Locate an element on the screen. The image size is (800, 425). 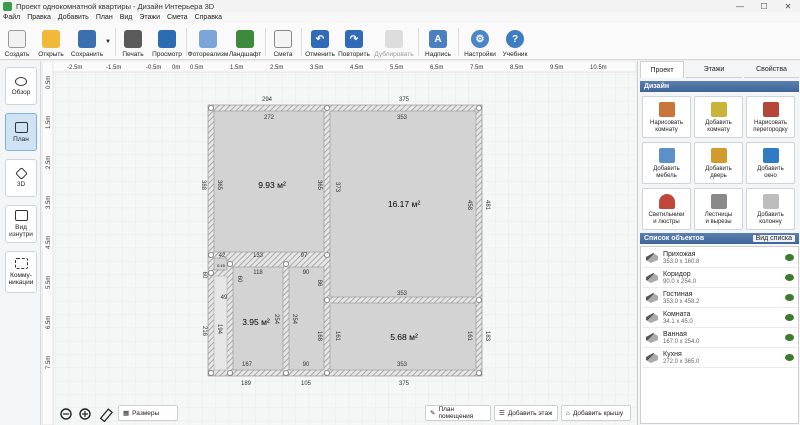
maximize-icon: ☐ is located at coordinates (764, 6).